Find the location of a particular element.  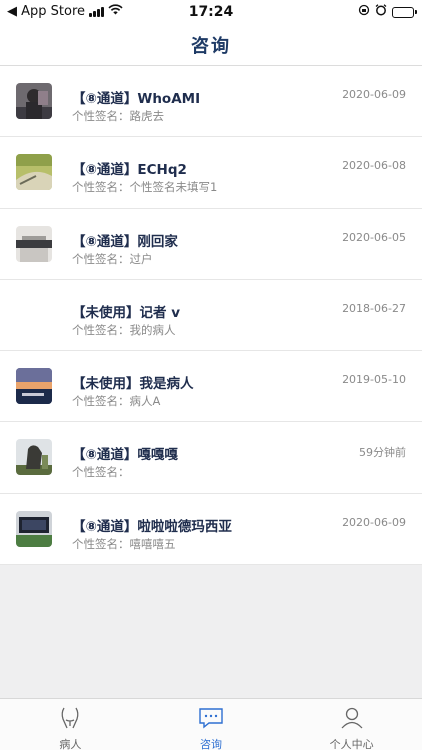

message-date: 2020-06-05 is located at coordinates (374, 237).